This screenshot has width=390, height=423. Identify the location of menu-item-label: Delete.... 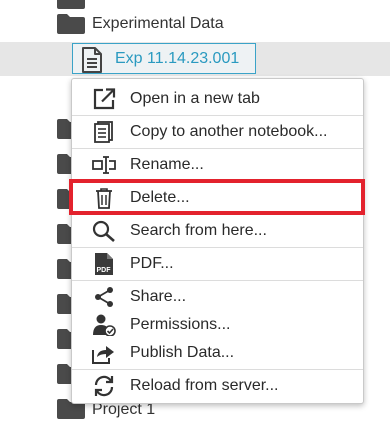
(160, 197).